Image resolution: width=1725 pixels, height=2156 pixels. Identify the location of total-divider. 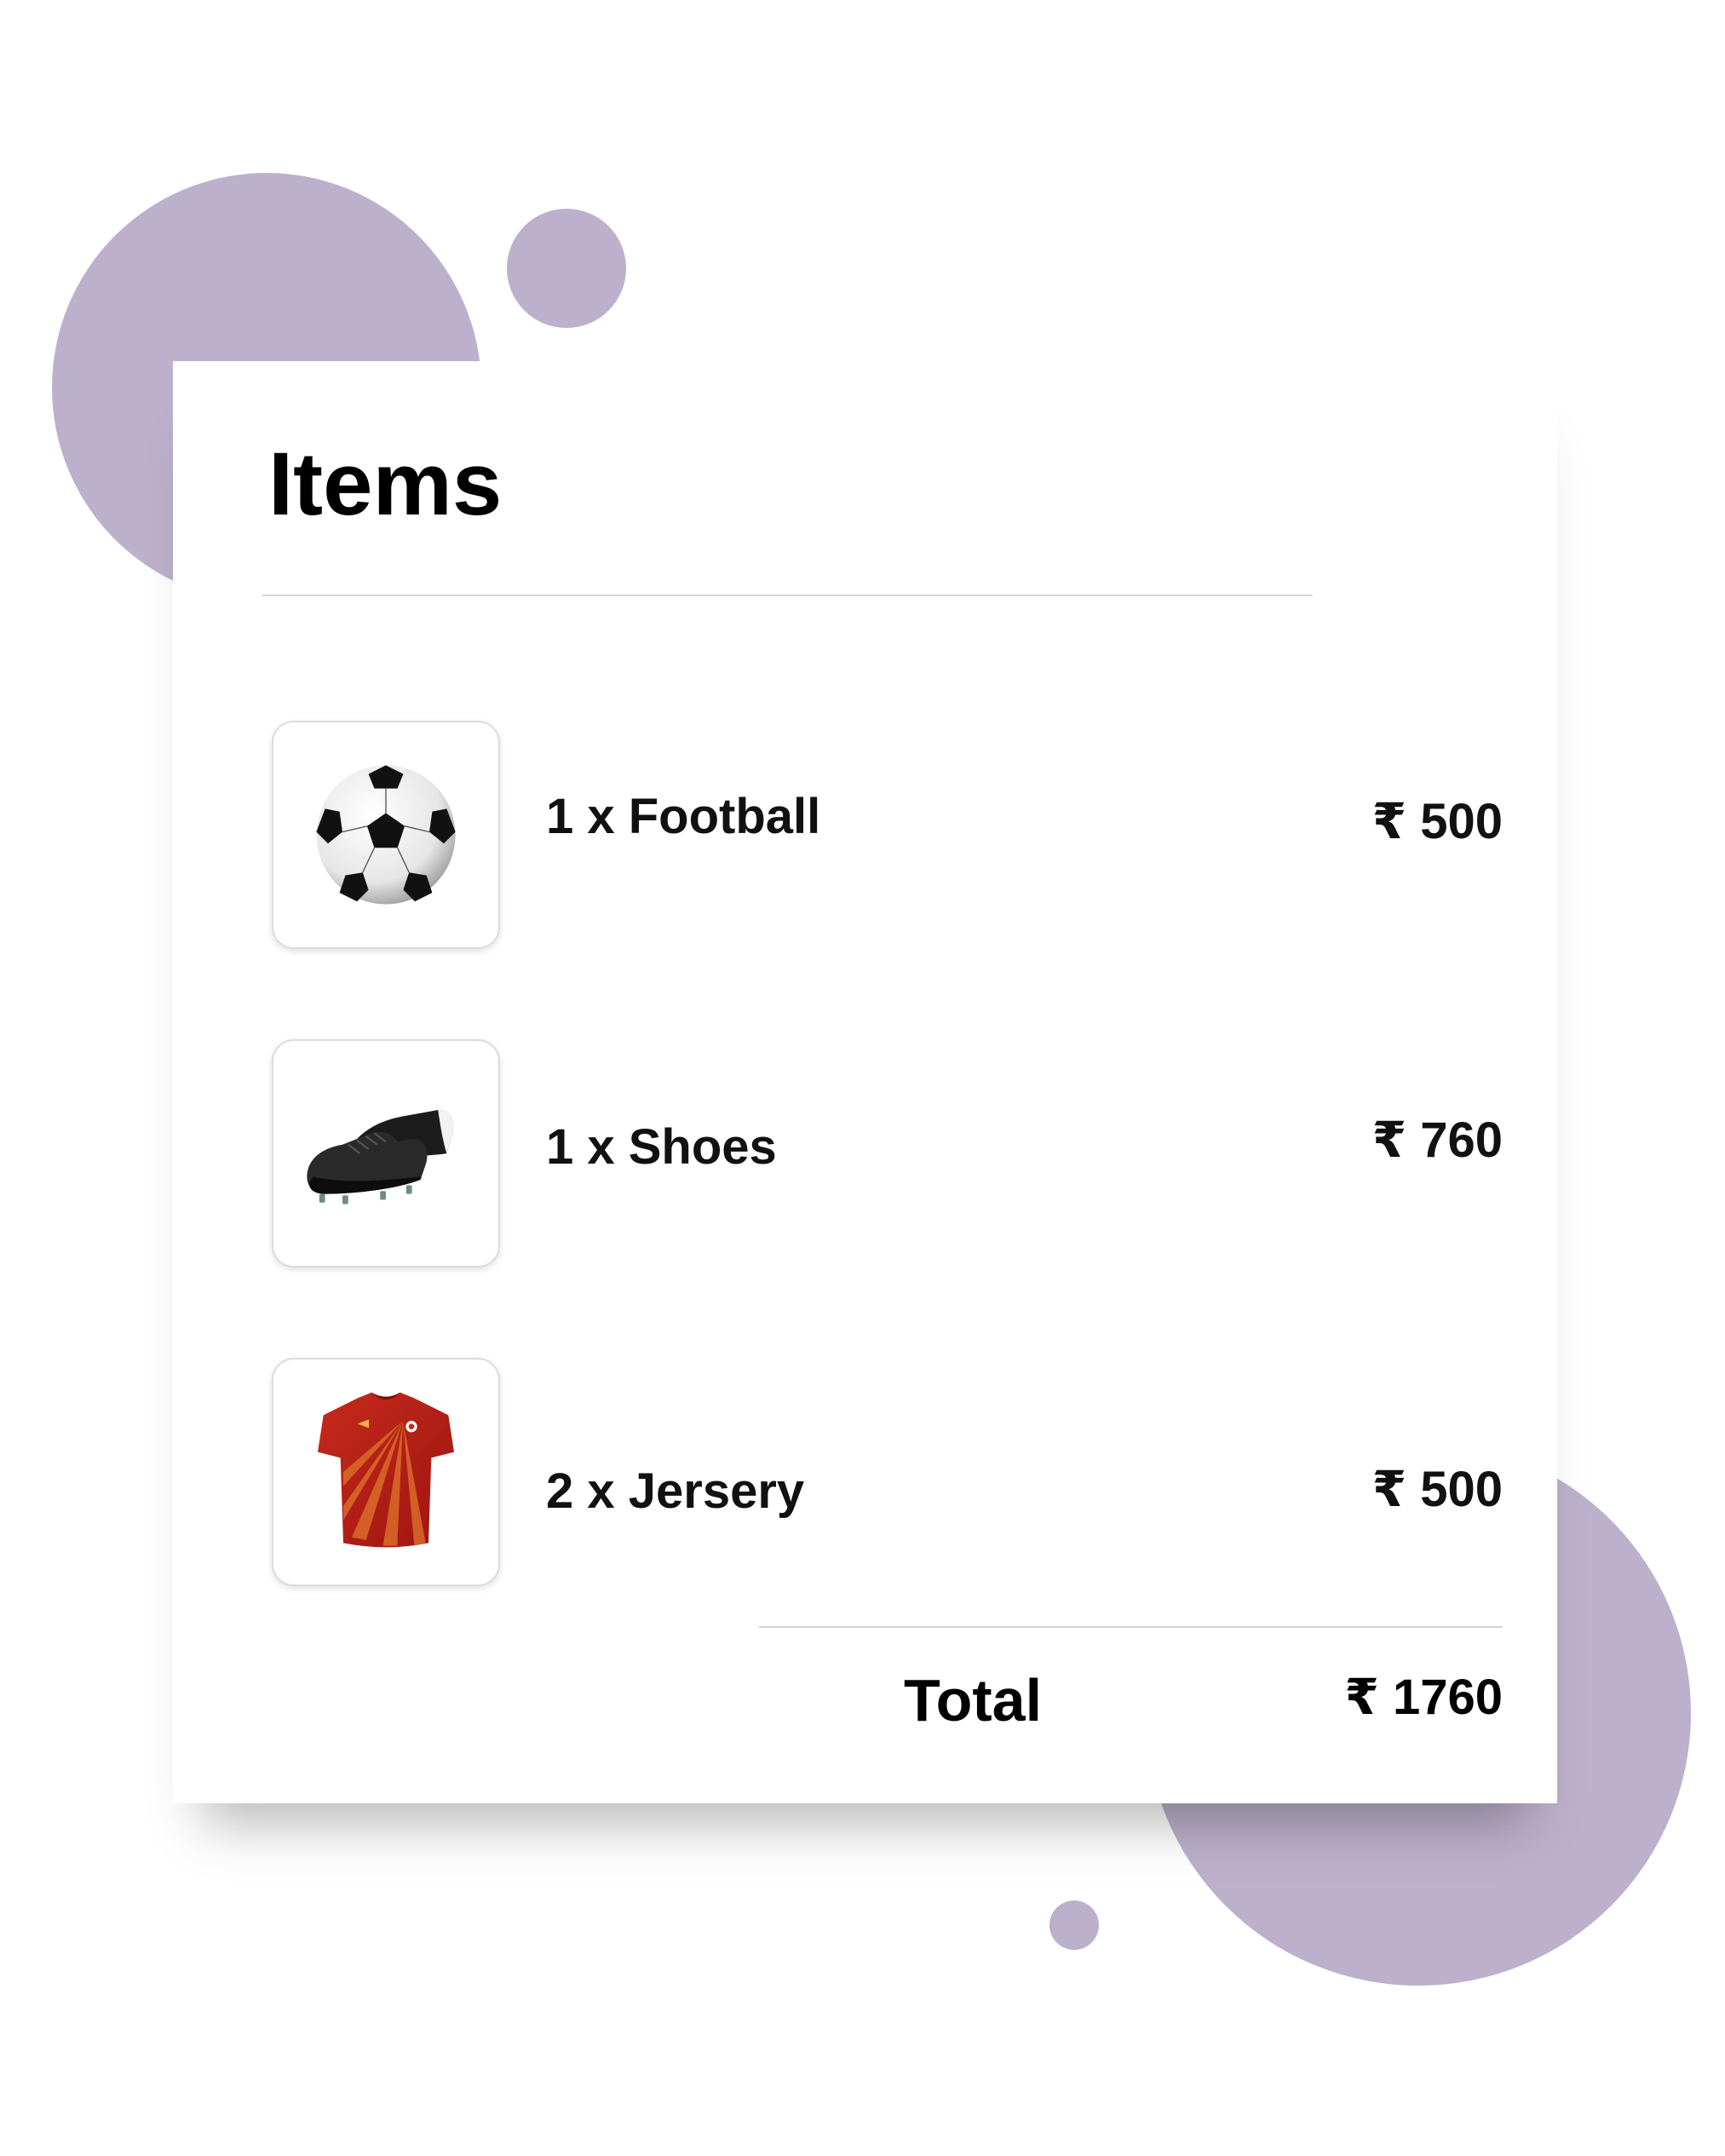
(1131, 1627).